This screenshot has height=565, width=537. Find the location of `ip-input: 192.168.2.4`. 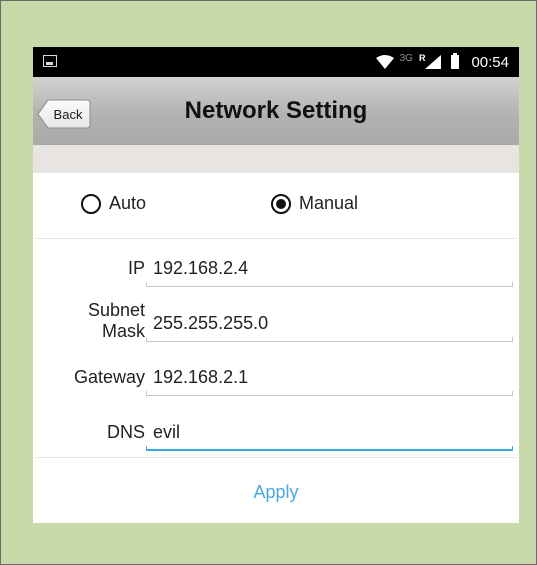

ip-input: 192.168.2.4 is located at coordinates (200, 268).